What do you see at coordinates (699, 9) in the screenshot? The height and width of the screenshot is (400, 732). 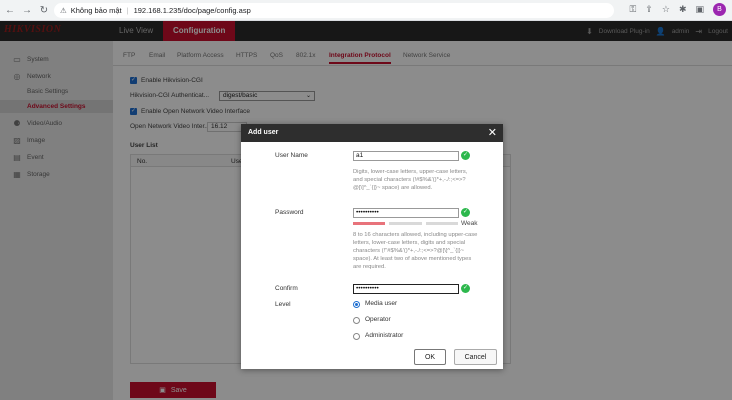 I see `sidepanel-icon: ▣` at bounding box center [699, 9].